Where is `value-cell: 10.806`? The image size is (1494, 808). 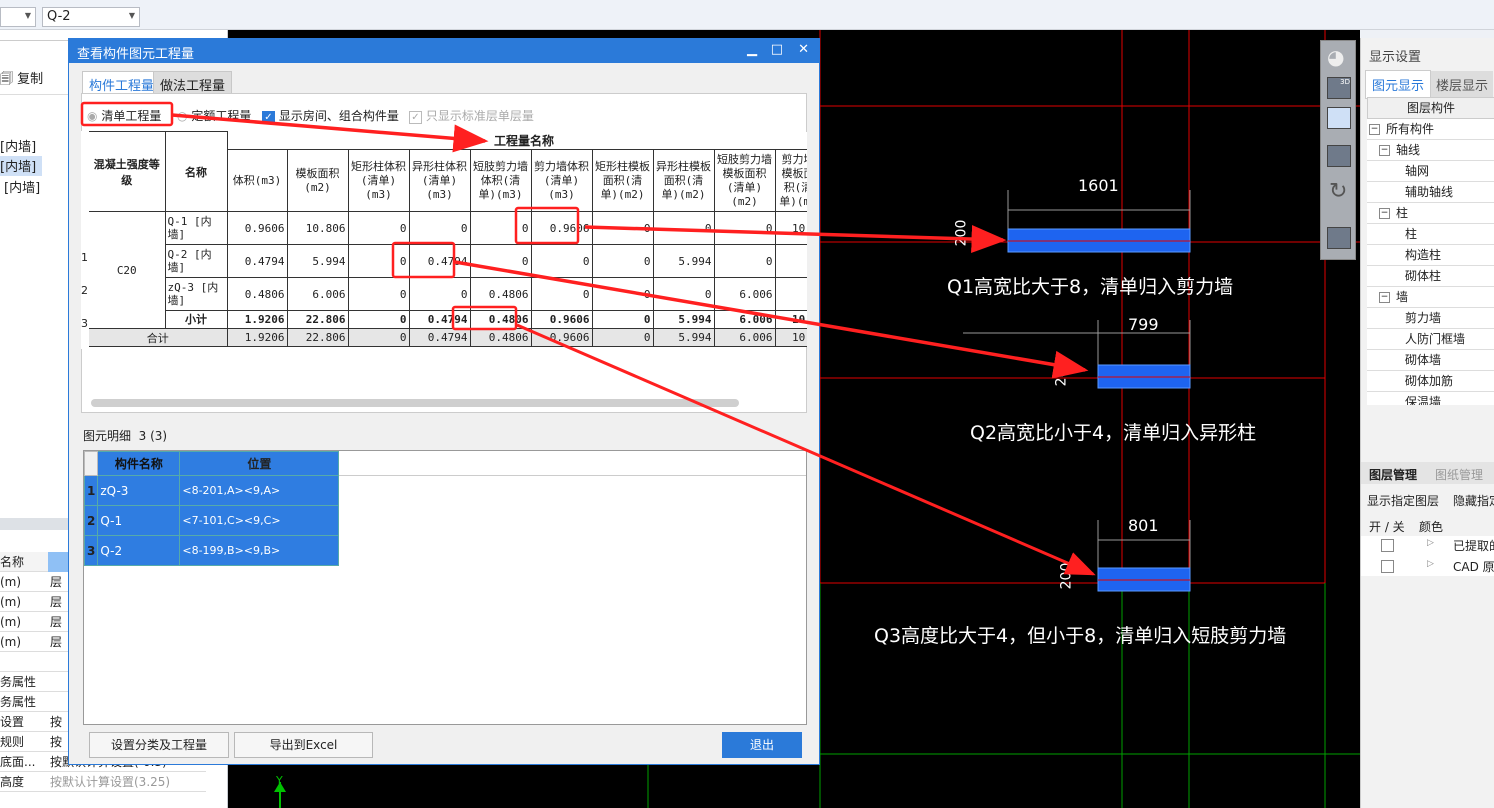 value-cell: 10.806 is located at coordinates (317, 228).